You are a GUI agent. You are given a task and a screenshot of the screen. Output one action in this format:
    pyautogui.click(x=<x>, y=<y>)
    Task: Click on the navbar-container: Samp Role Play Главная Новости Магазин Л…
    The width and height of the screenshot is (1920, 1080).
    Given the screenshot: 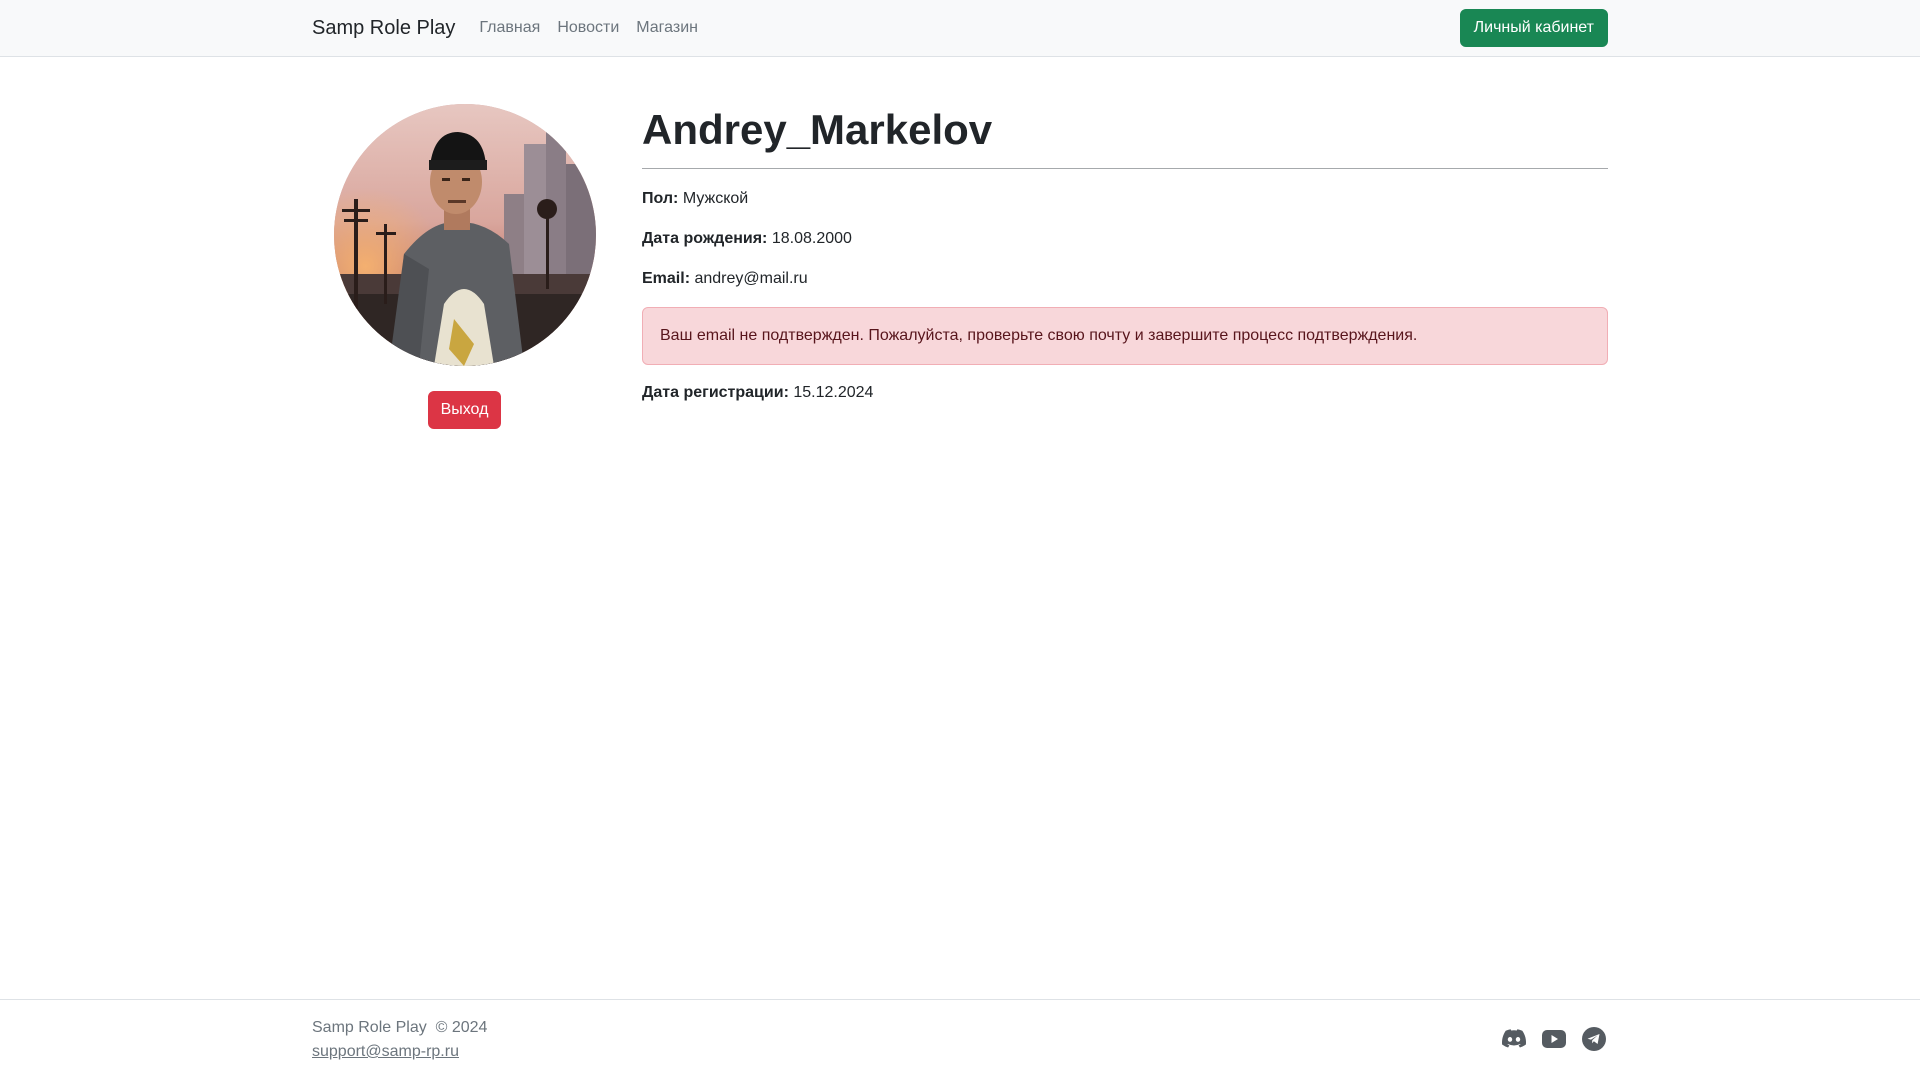 What is the action you would take?
    pyautogui.click(x=960, y=28)
    